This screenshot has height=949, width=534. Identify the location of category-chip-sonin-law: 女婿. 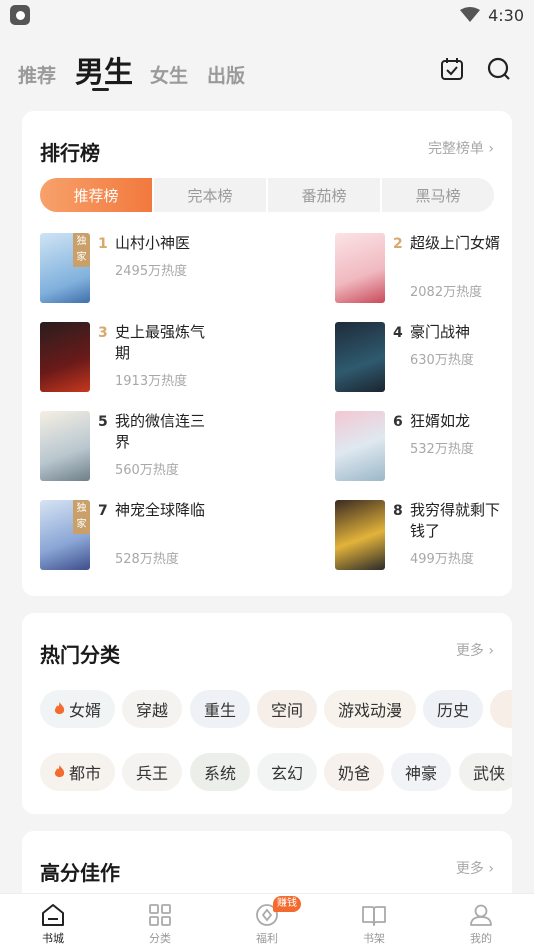
(78, 709).